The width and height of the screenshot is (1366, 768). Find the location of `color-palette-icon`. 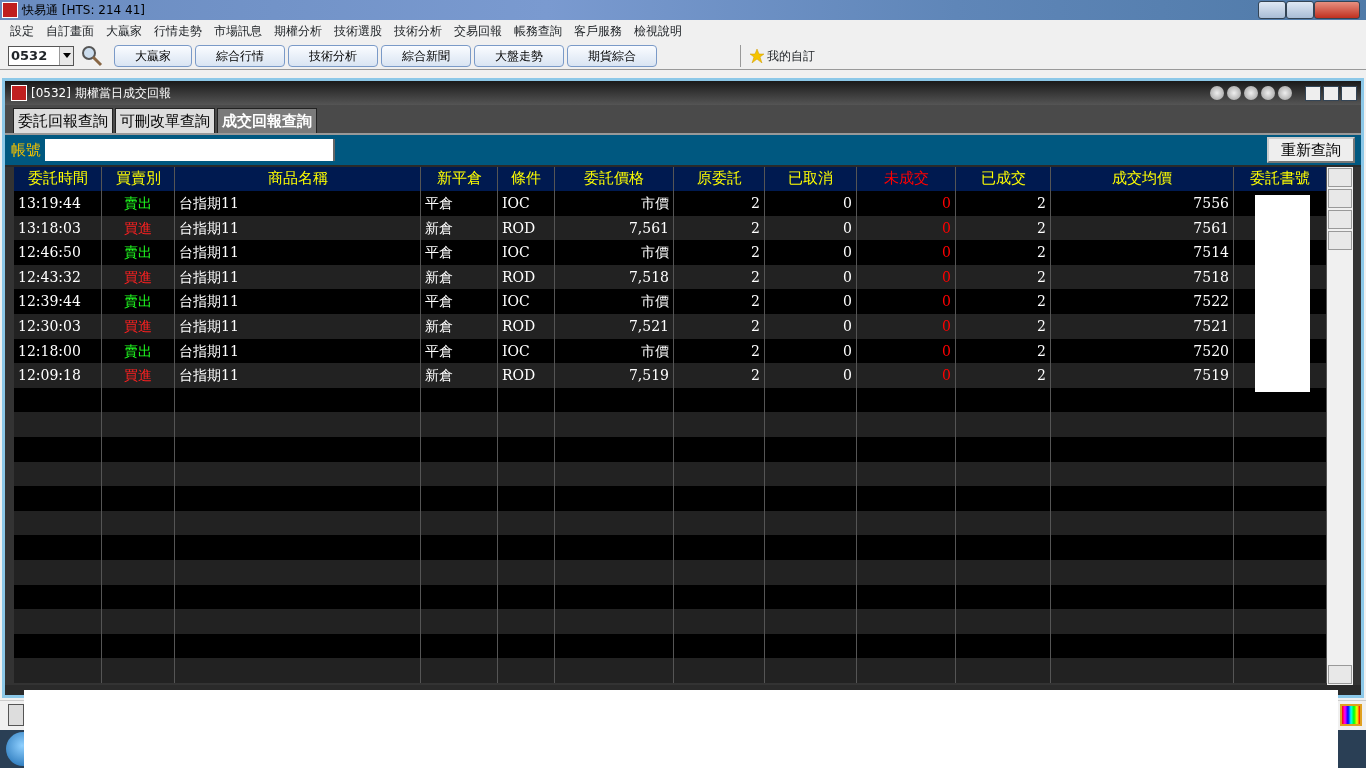

color-palette-icon is located at coordinates (1351, 715).